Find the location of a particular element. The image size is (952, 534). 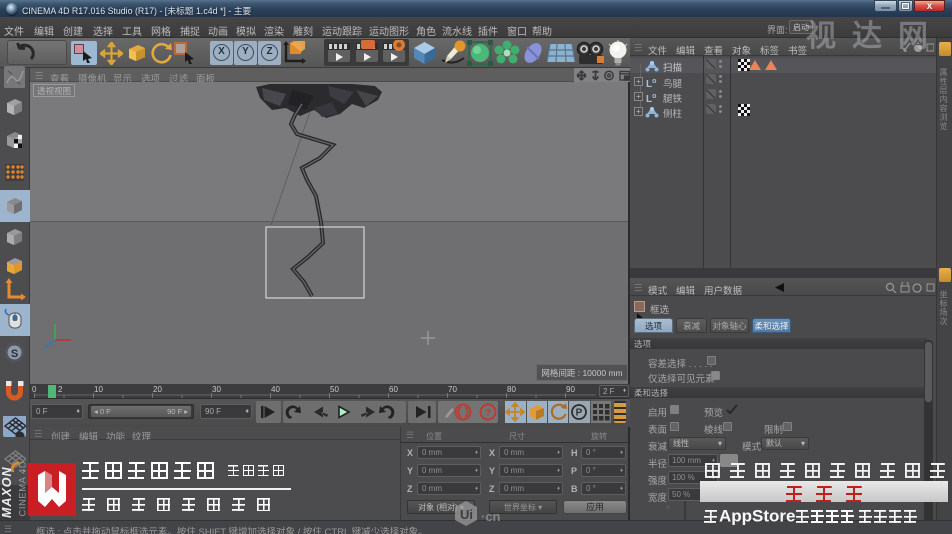

svg-text: 70 is located at coordinates (452, 389).